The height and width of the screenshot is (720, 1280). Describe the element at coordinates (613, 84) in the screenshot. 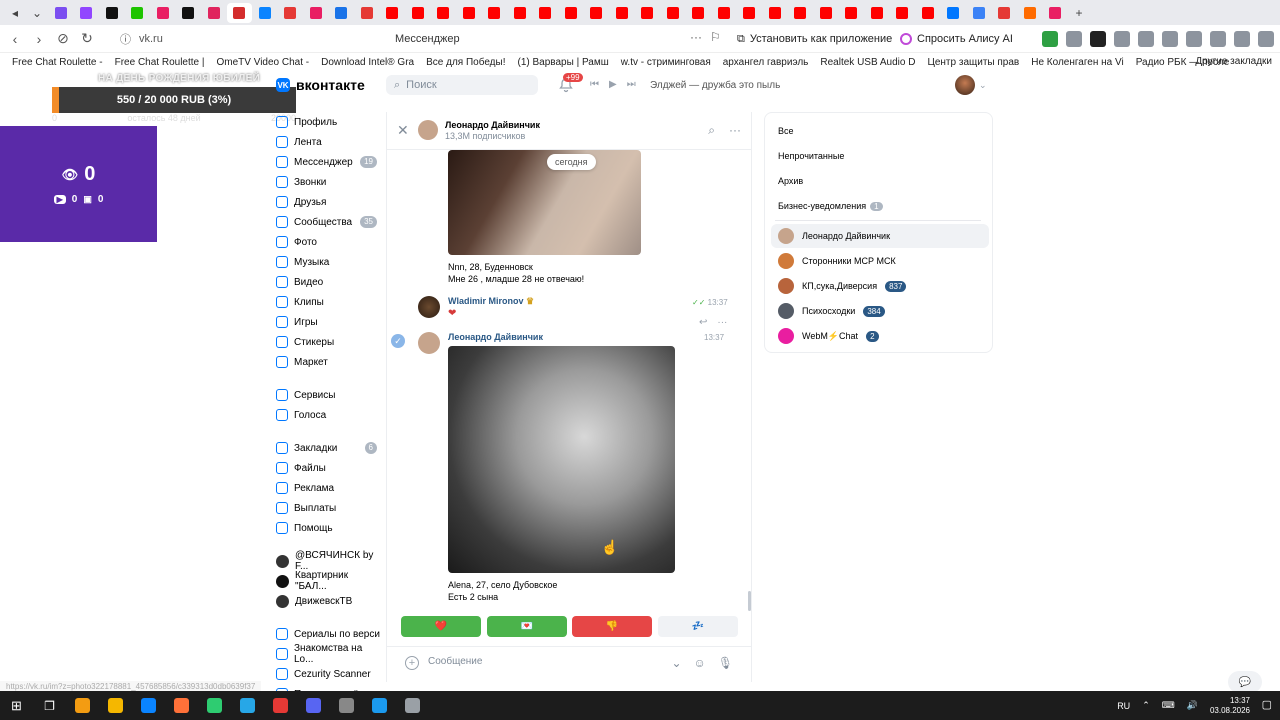

I see `play-icon: ▶` at that location.